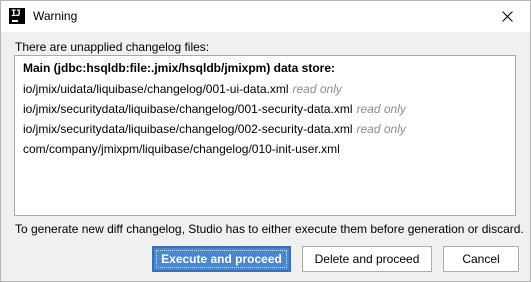  I want to click on intellij-idea-icon: IJ, so click(17, 16).